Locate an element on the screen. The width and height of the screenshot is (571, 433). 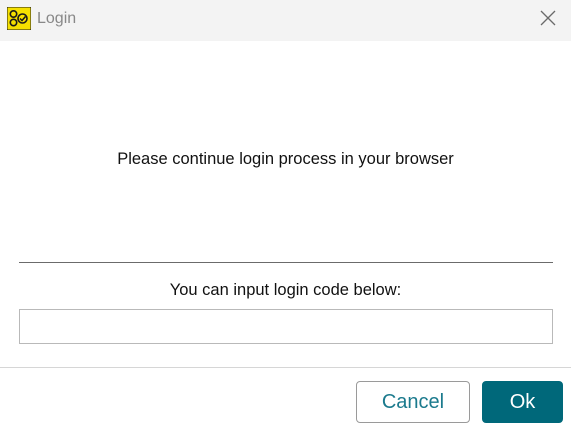
app-logo-icon is located at coordinates (19, 18).